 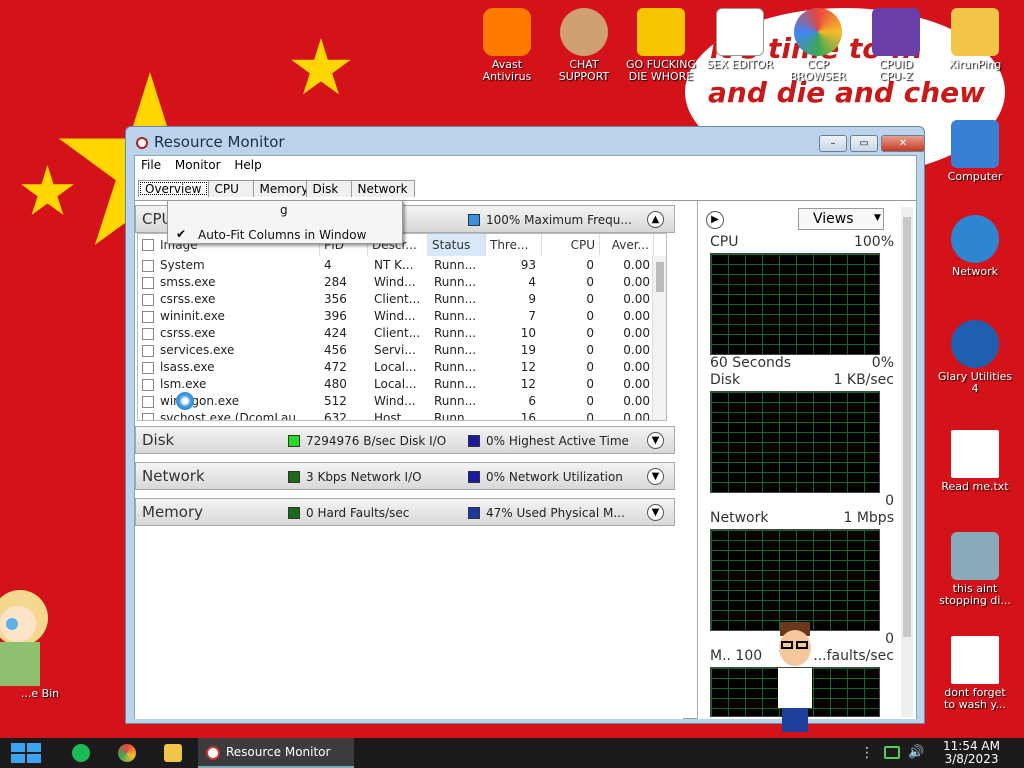 What do you see at coordinates (247, 165) in the screenshot?
I see `menu-help: Help` at bounding box center [247, 165].